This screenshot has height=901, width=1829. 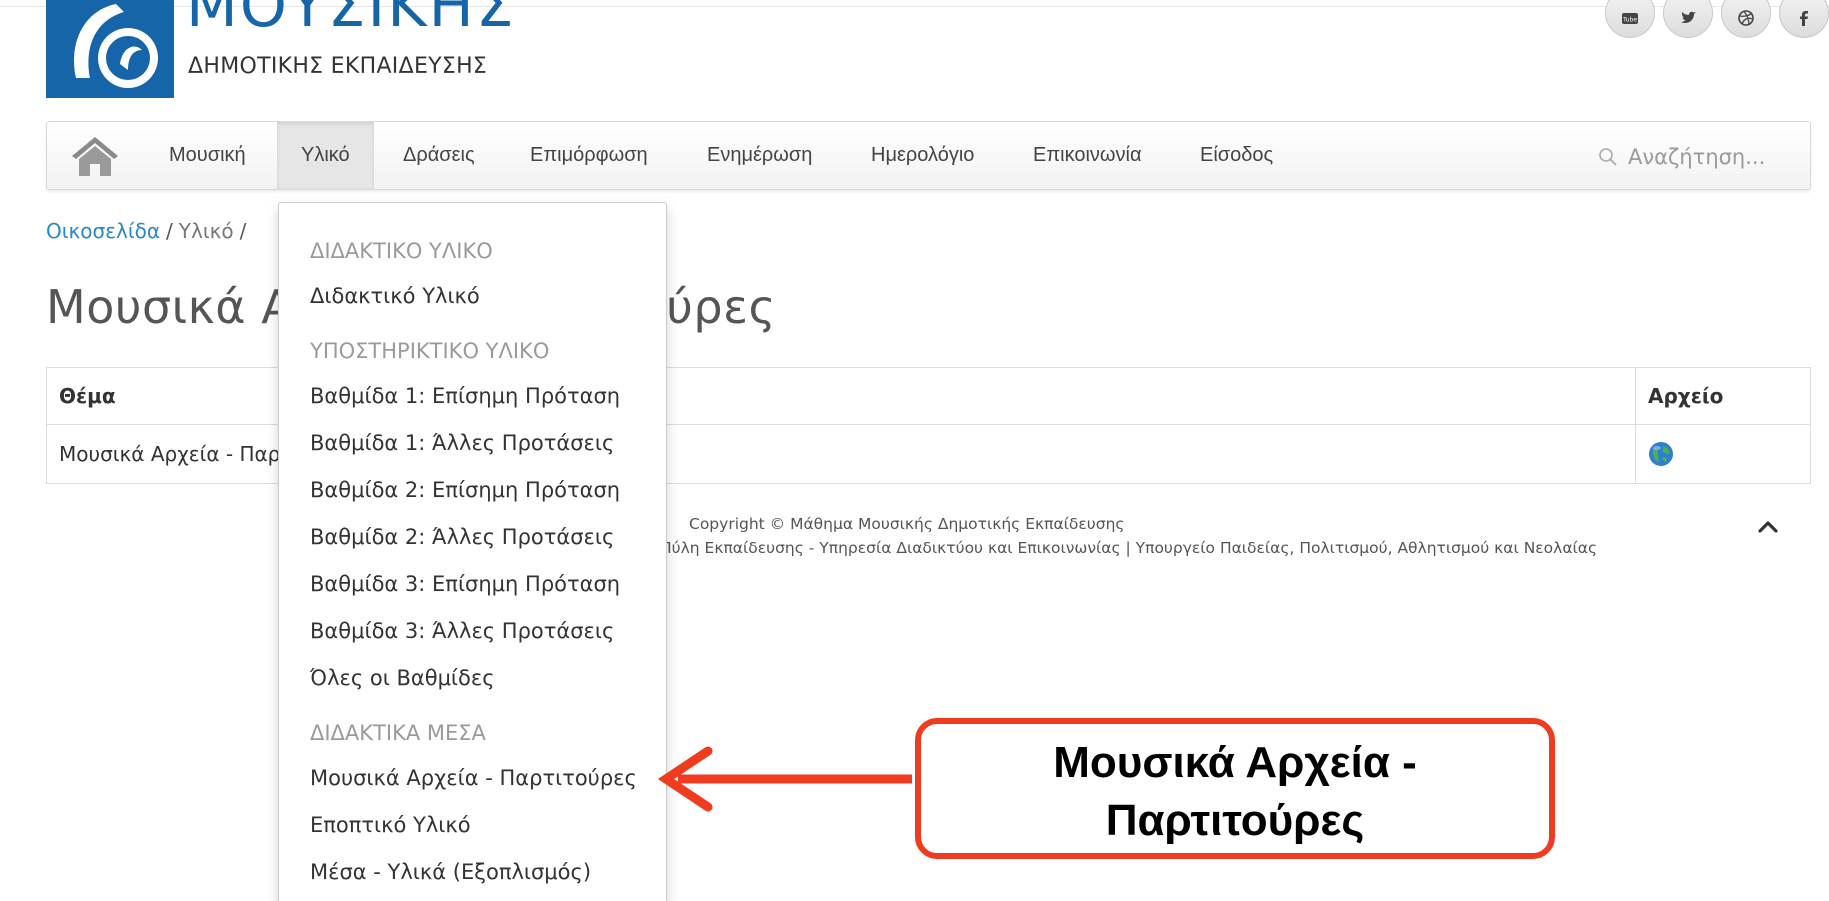 I want to click on dribbble-icon, so click(x=1746, y=18).